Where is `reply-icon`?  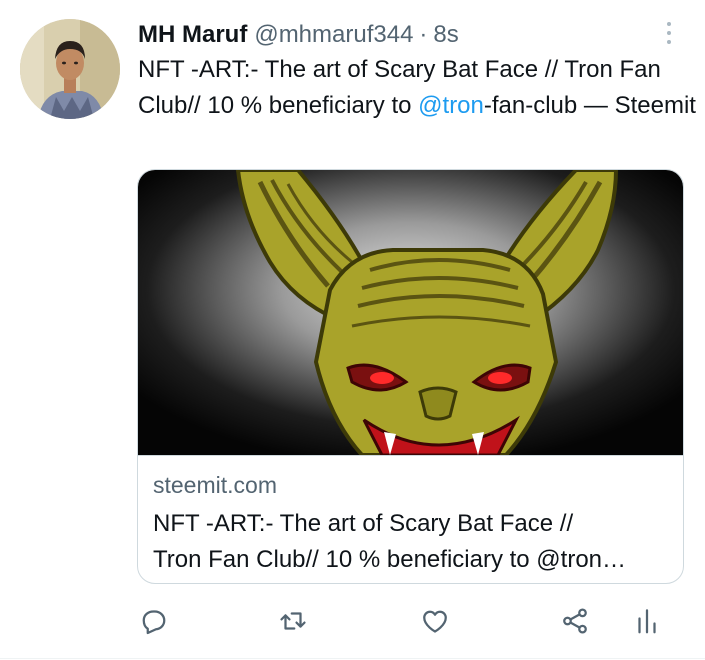
reply-icon is located at coordinates (154, 622).